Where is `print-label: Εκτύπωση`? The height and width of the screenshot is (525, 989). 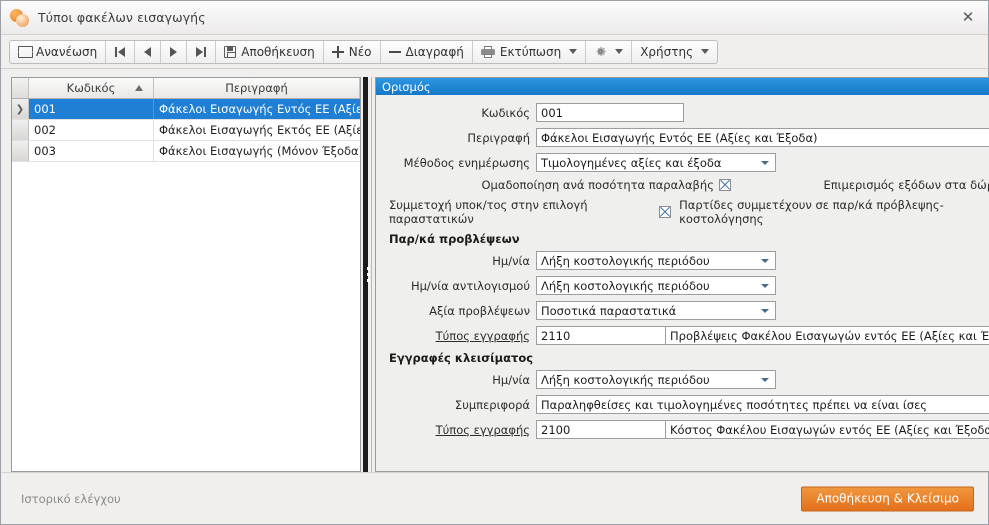 print-label: Εκτύπωση is located at coordinates (530, 51).